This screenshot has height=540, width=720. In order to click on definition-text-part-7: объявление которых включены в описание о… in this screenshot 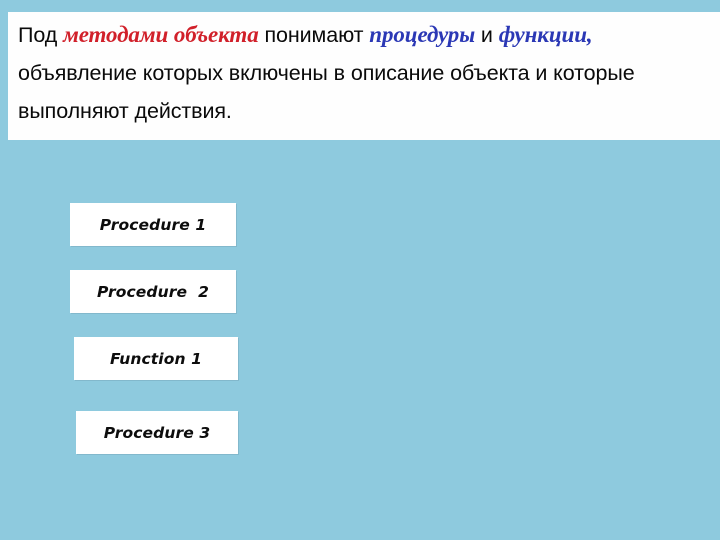, I will do `click(326, 92)`.